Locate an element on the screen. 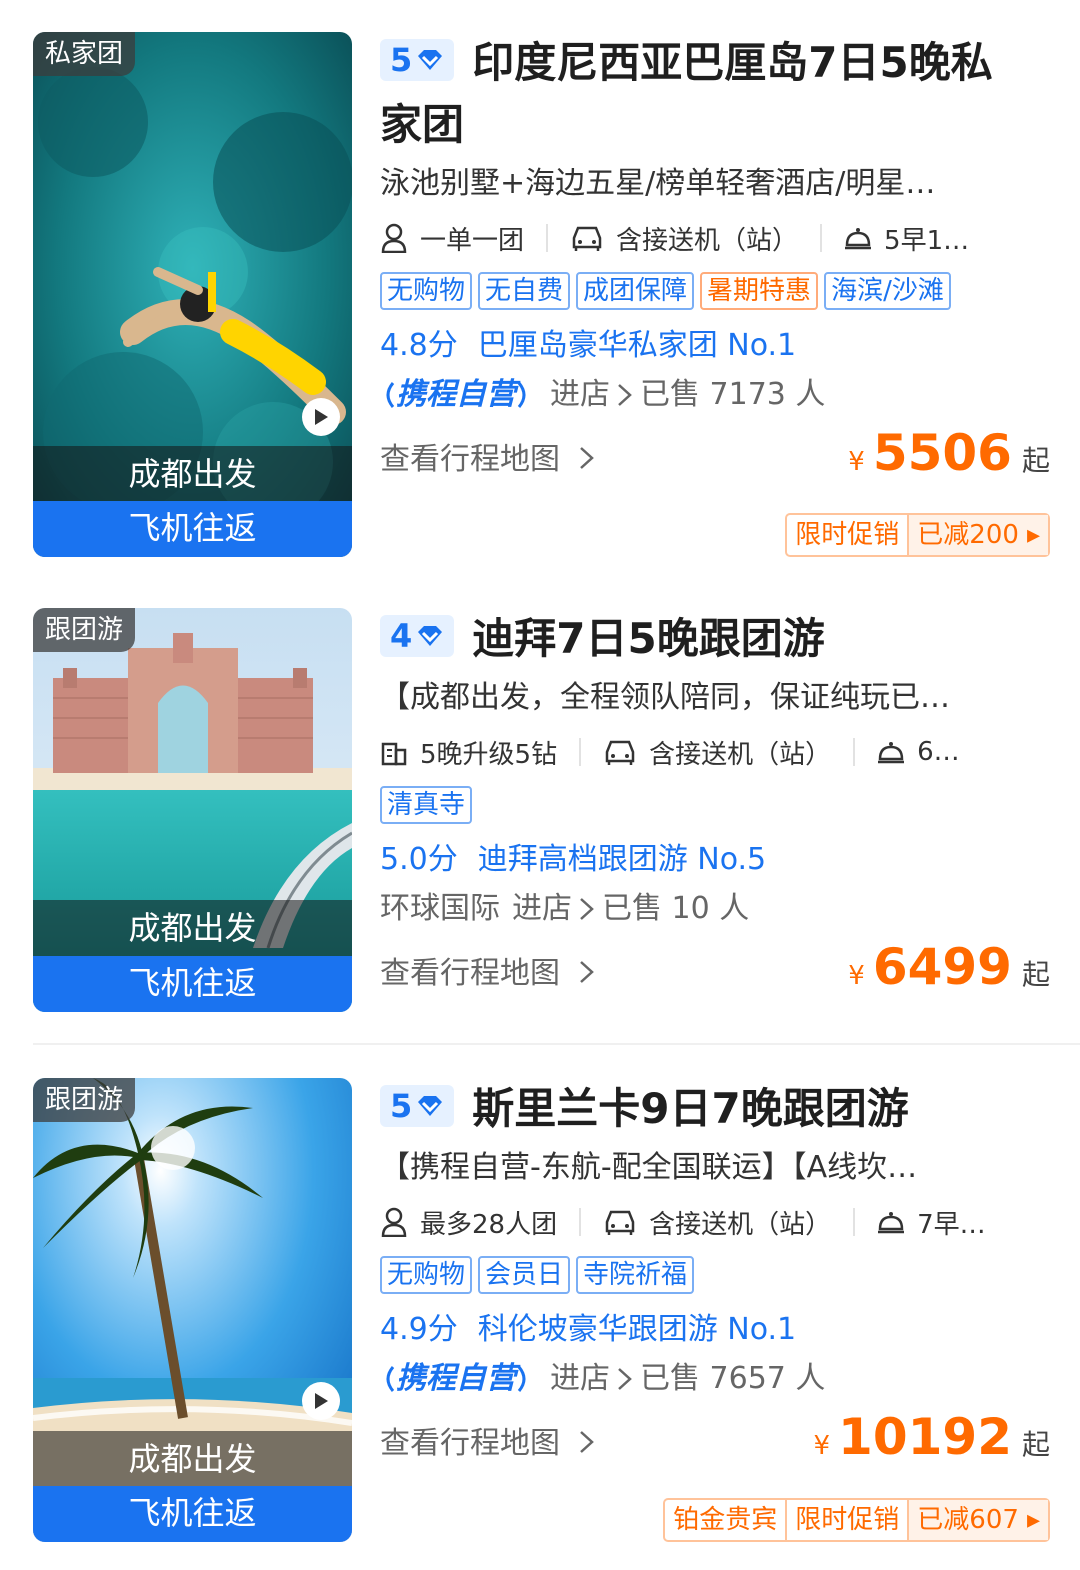 Image resolution: width=1080 pixels, height=1570 pixels. price: ¥6499 起 is located at coordinates (949, 967).